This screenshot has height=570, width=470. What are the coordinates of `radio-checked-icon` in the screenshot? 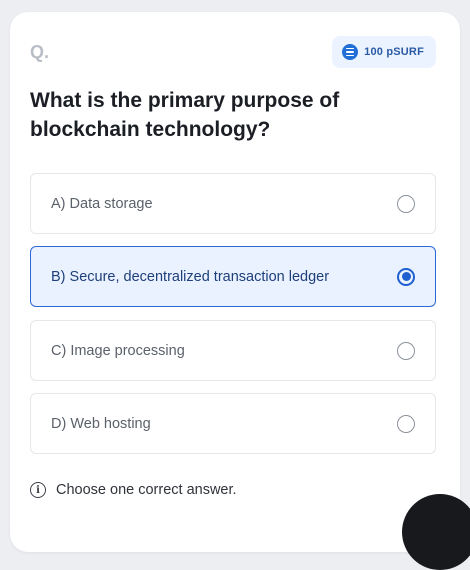 It's located at (406, 276).